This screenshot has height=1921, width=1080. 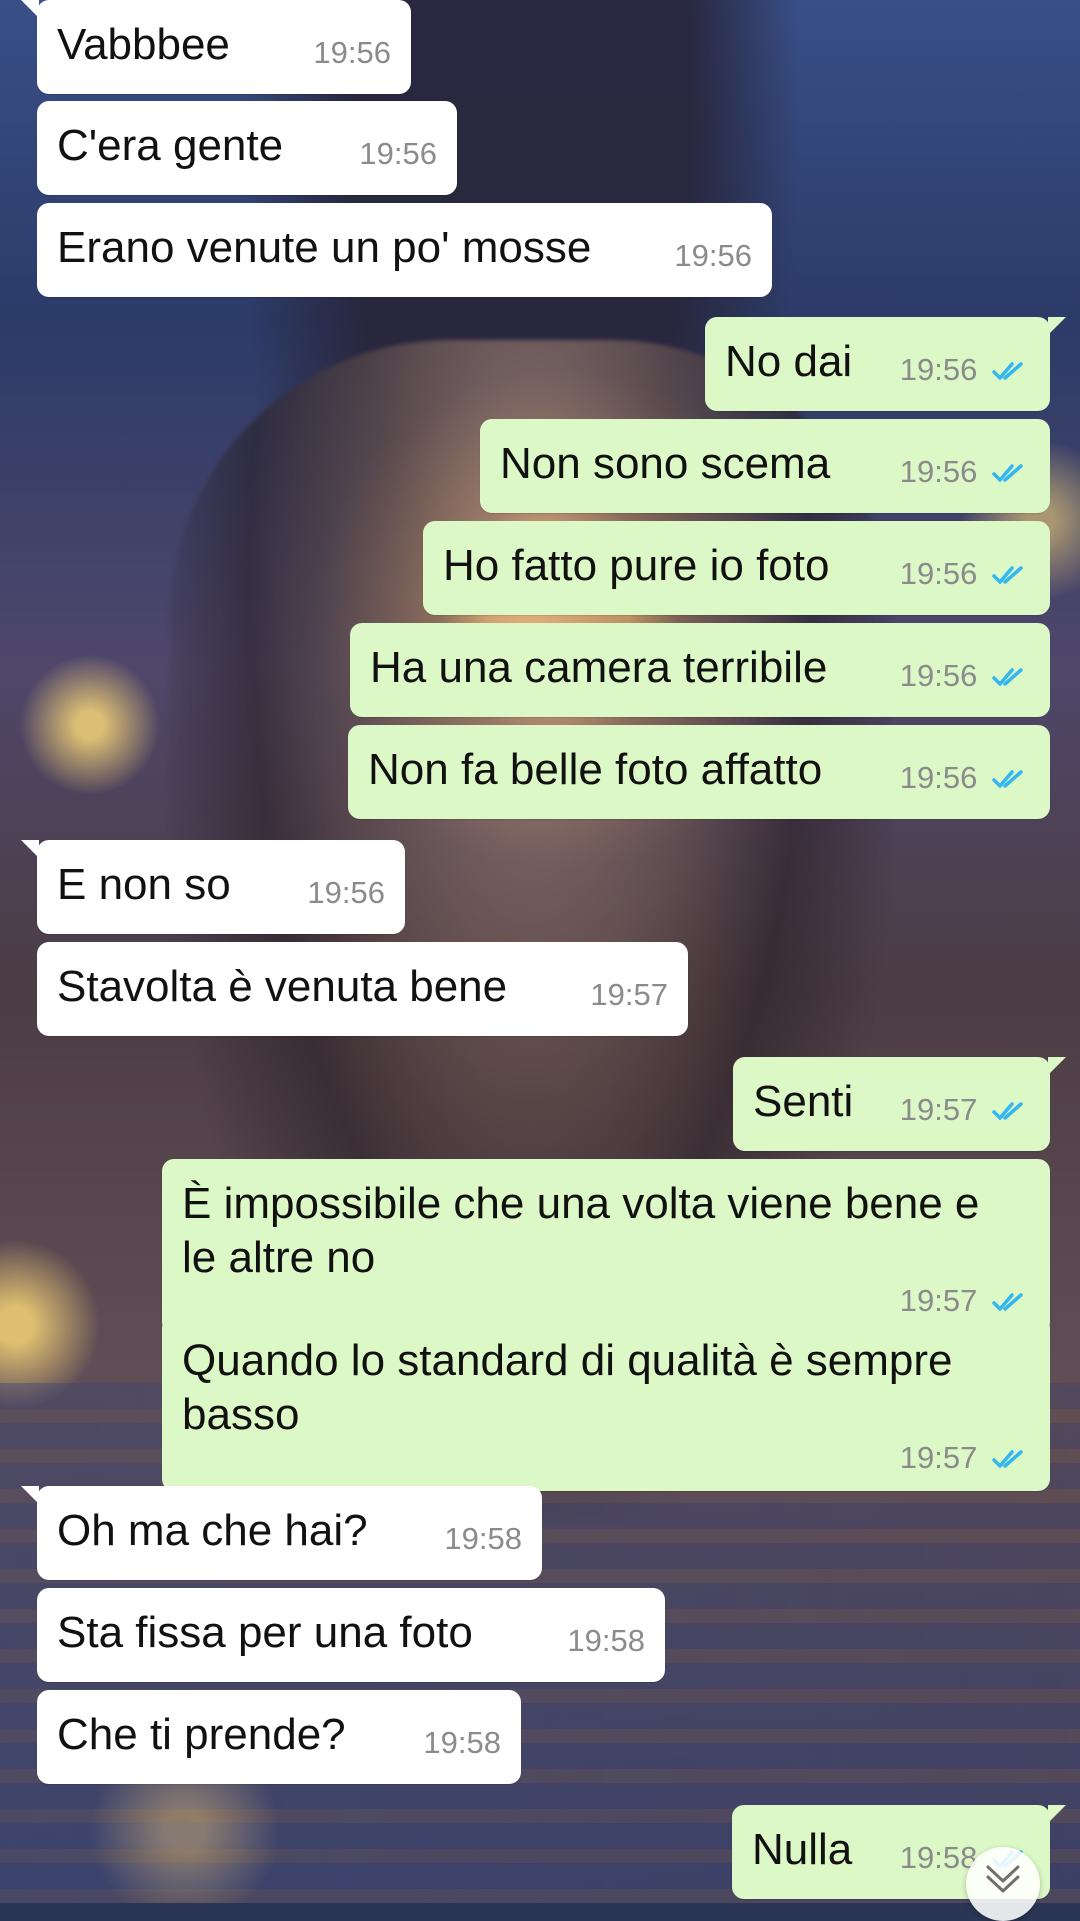 I want to click on message-text: Ha una camera terribile, so click(x=599, y=667).